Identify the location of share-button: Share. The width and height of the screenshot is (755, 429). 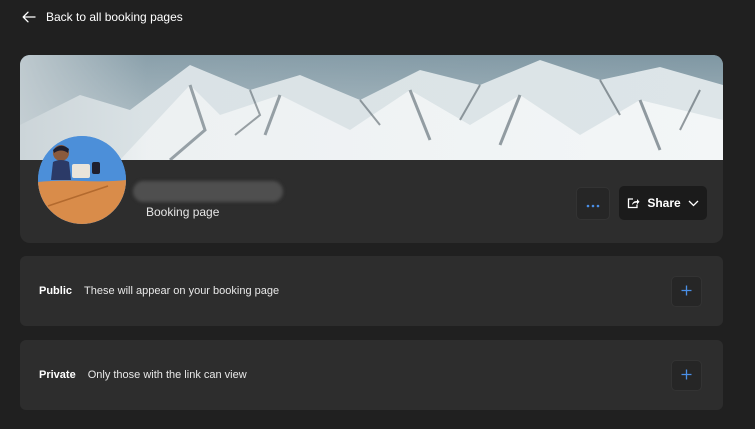
(663, 203).